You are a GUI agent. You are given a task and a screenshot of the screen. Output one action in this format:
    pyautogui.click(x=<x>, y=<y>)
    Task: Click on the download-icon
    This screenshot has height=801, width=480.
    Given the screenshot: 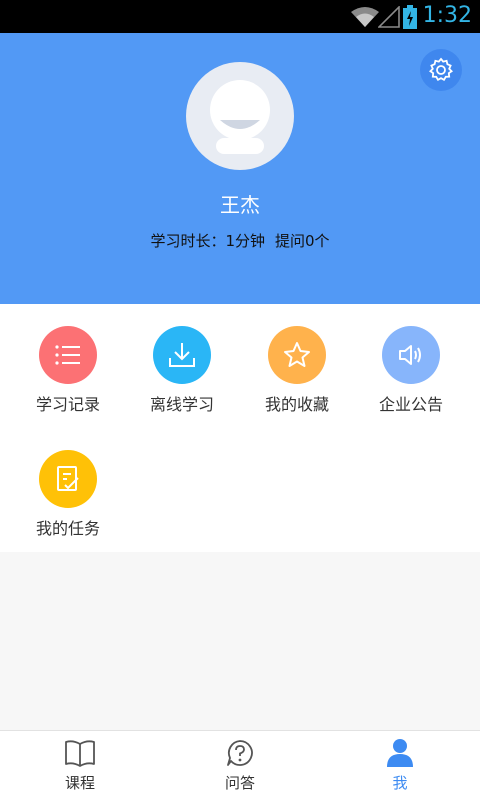 What is the action you would take?
    pyautogui.click(x=182, y=355)
    